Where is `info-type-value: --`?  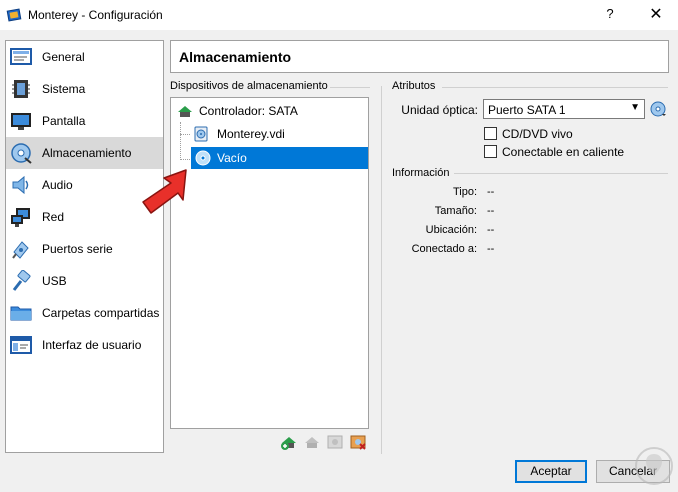
info-type-value: -- is located at coordinates (491, 192).